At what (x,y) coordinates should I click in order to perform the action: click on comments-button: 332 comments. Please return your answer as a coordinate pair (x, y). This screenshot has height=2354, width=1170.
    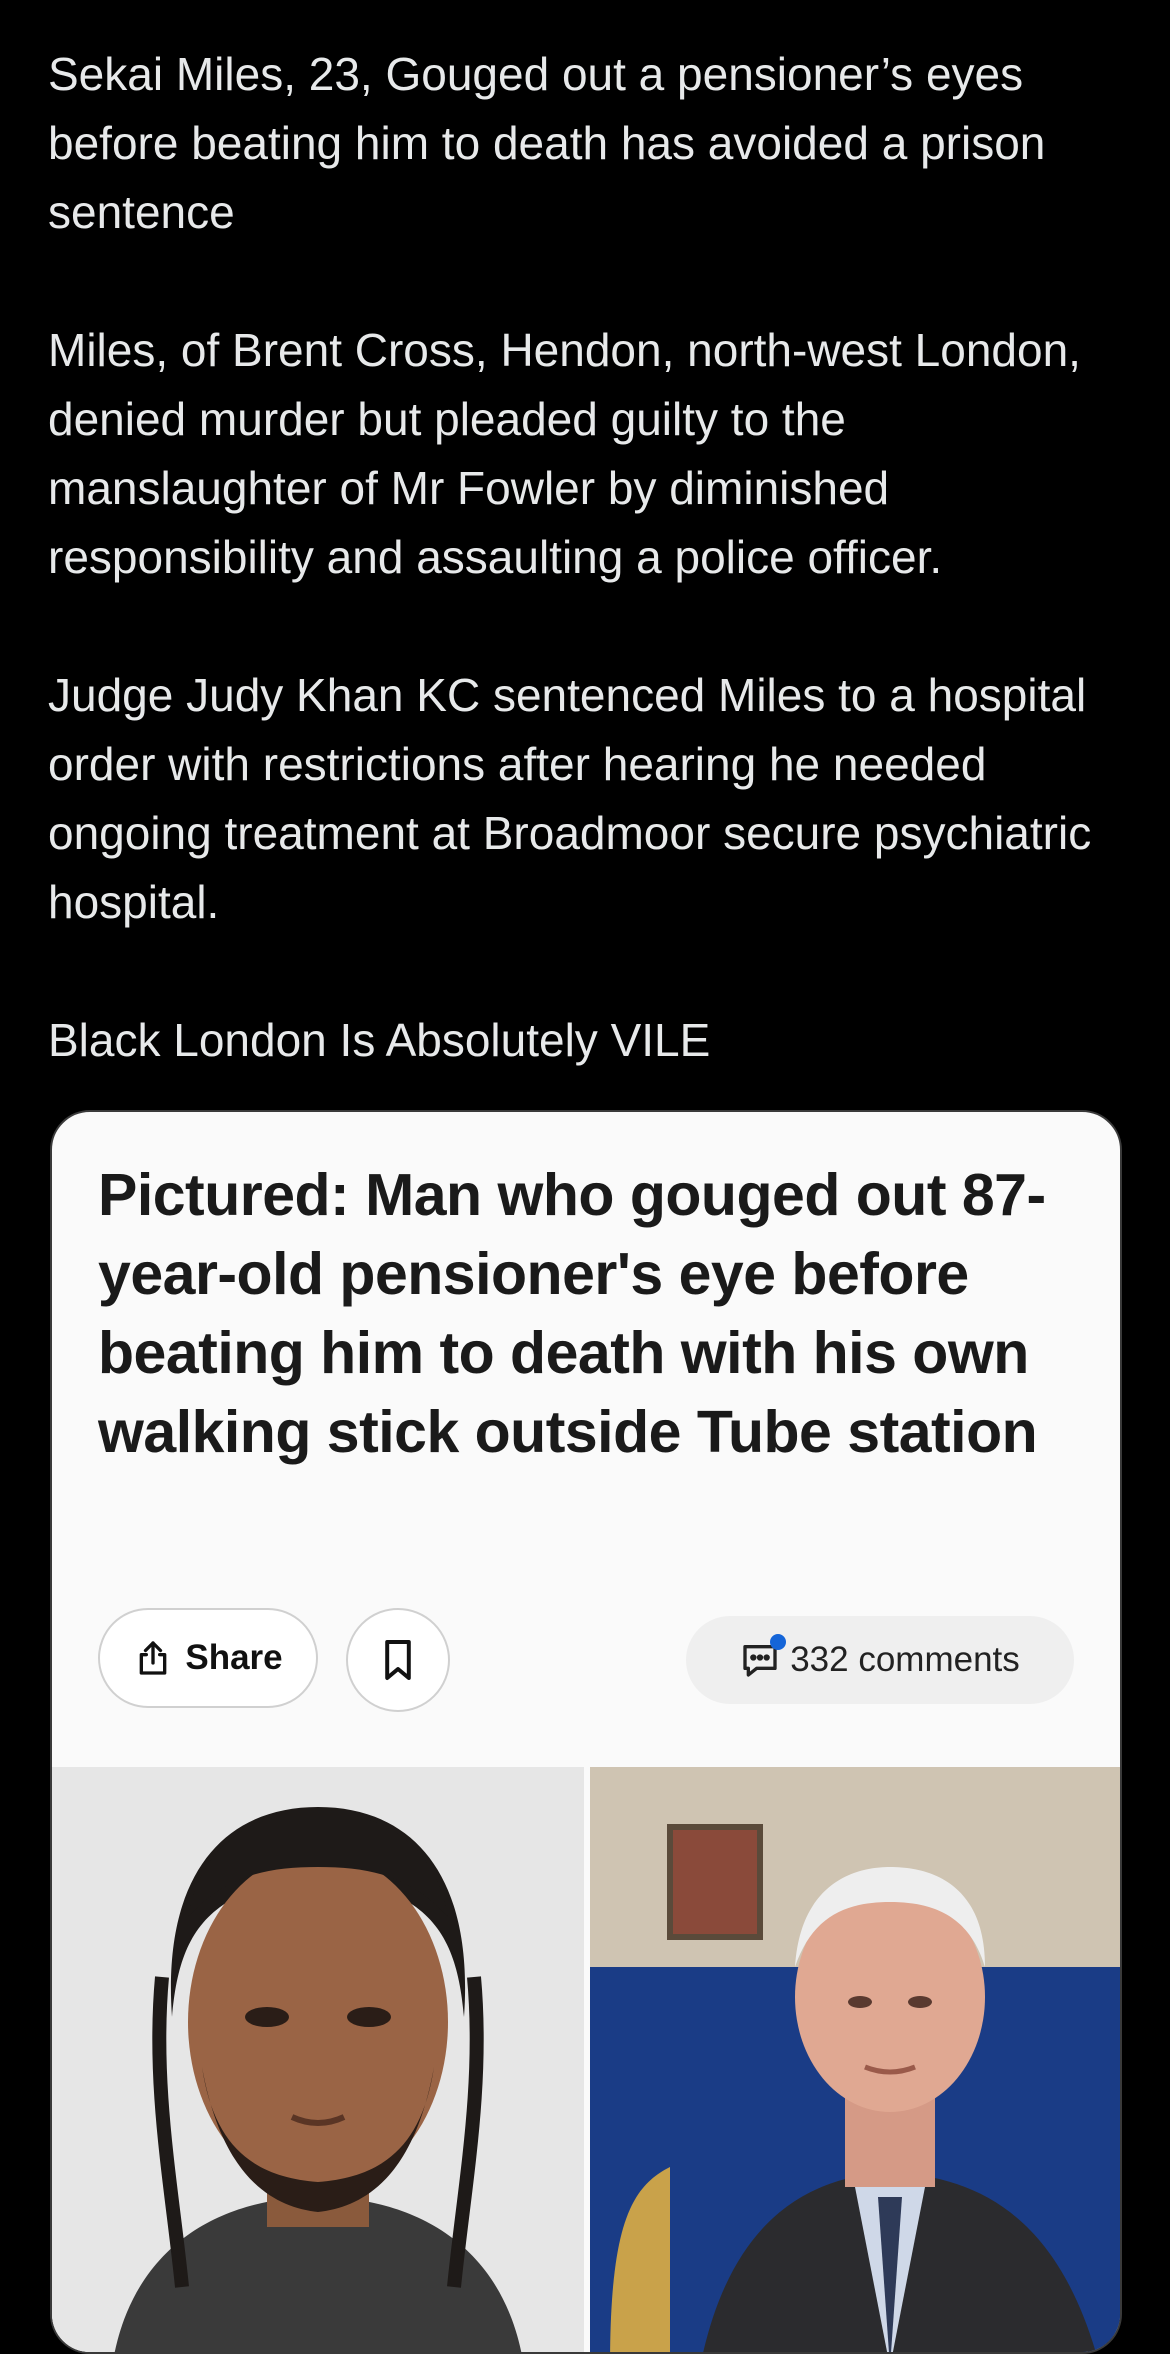
    Looking at the image, I should click on (880, 1660).